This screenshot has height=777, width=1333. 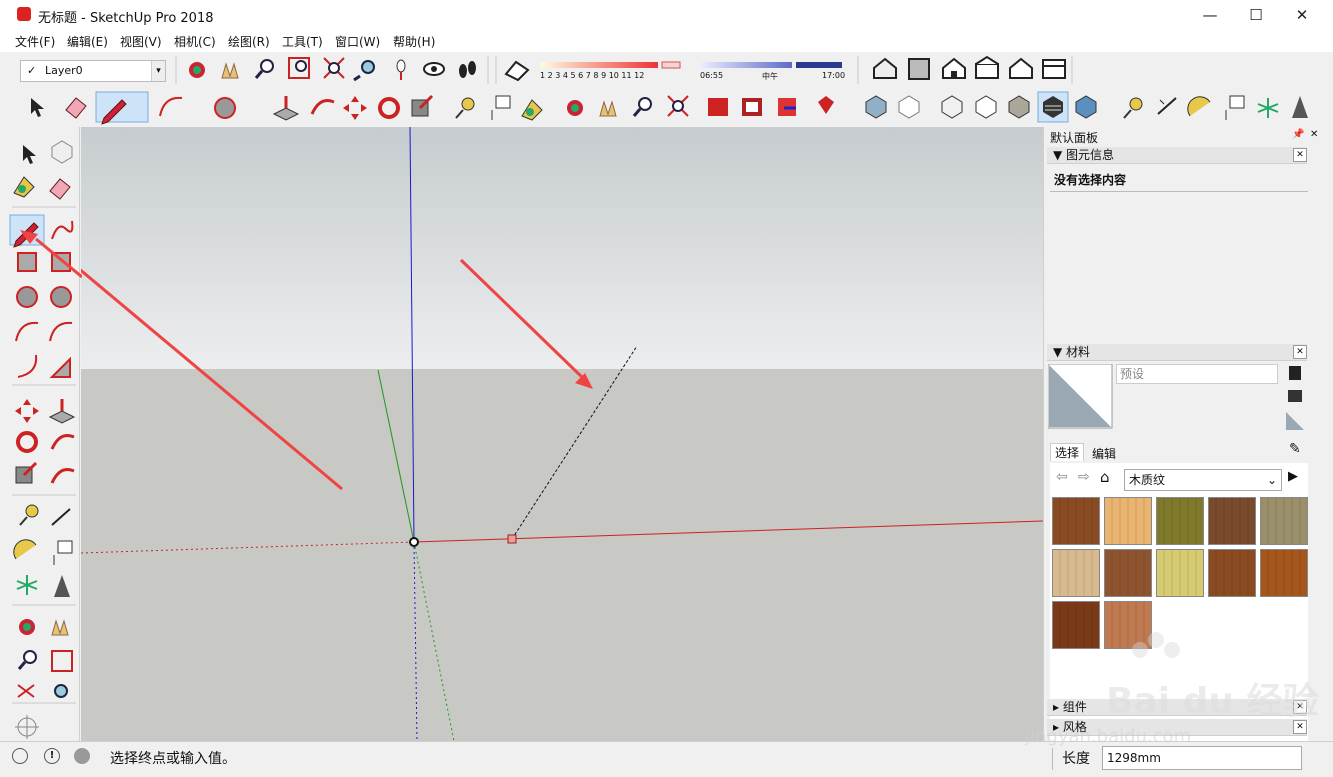 What do you see at coordinates (286, 108) in the screenshot?
I see `push-pull-icon` at bounding box center [286, 108].